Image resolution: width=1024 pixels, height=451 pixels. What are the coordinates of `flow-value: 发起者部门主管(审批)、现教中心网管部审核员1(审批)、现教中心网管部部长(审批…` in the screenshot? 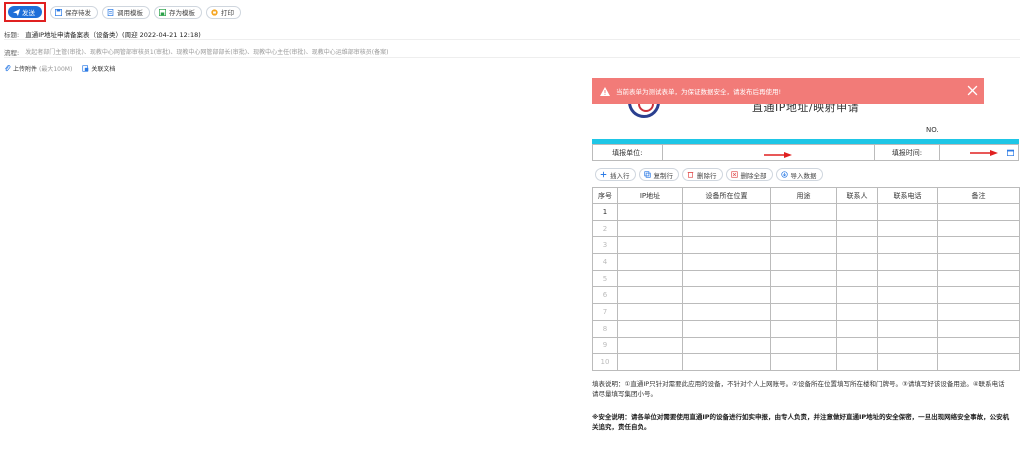 It's located at (206, 51).